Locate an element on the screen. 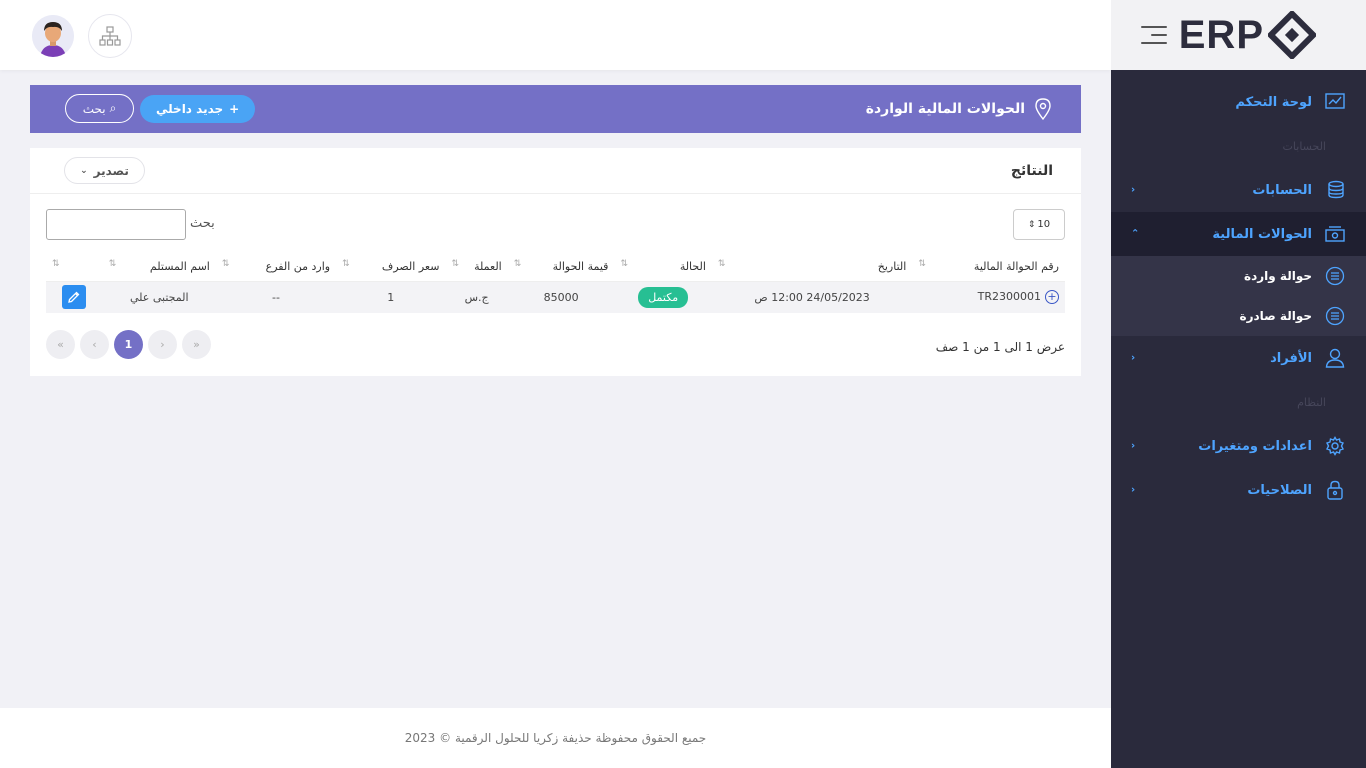 Image resolution: width=1366 pixels, height=768 pixels. sidebar-item-dashboard: لوحة التحكم is located at coordinates (1238, 102).